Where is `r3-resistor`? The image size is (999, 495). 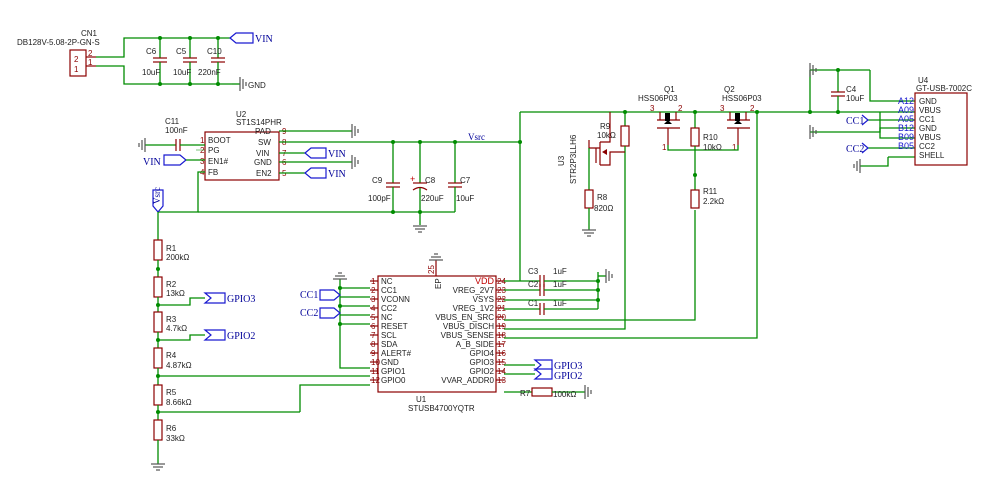 r3-resistor is located at coordinates (158, 322).